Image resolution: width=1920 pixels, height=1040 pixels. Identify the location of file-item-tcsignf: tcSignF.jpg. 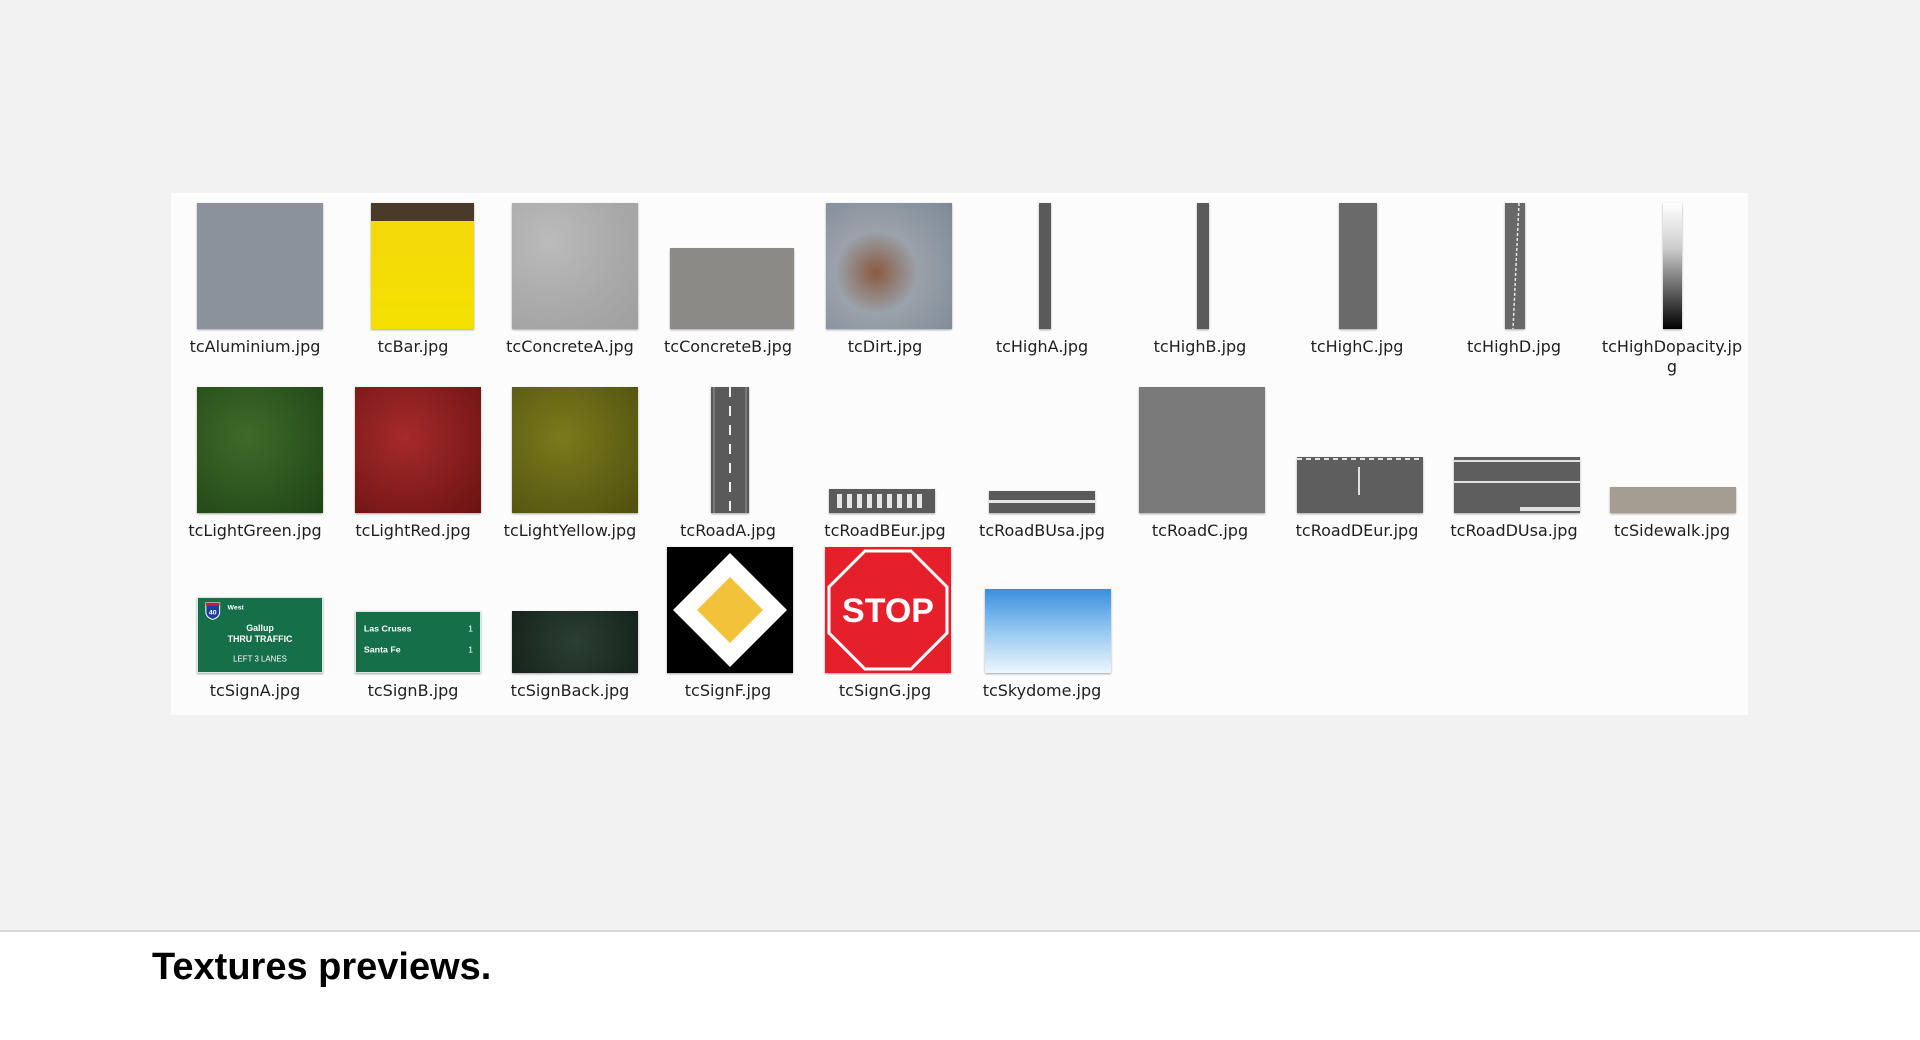
(728, 623).